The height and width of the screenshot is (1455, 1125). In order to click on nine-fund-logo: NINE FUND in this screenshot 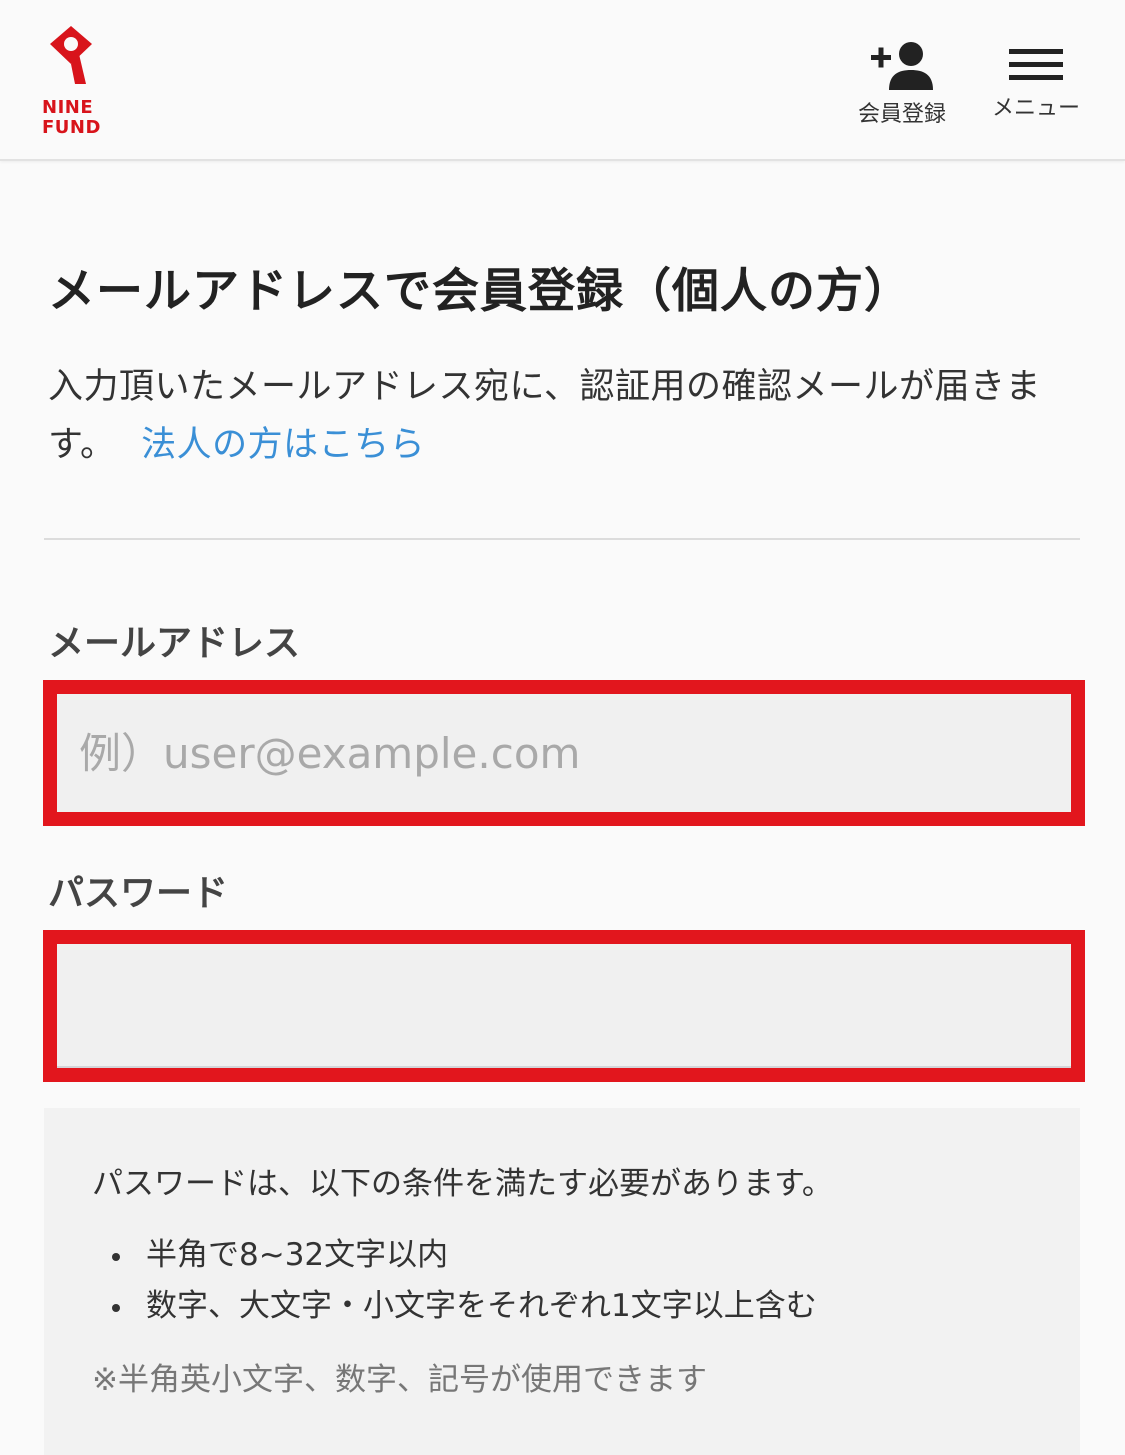, I will do `click(73, 84)`.